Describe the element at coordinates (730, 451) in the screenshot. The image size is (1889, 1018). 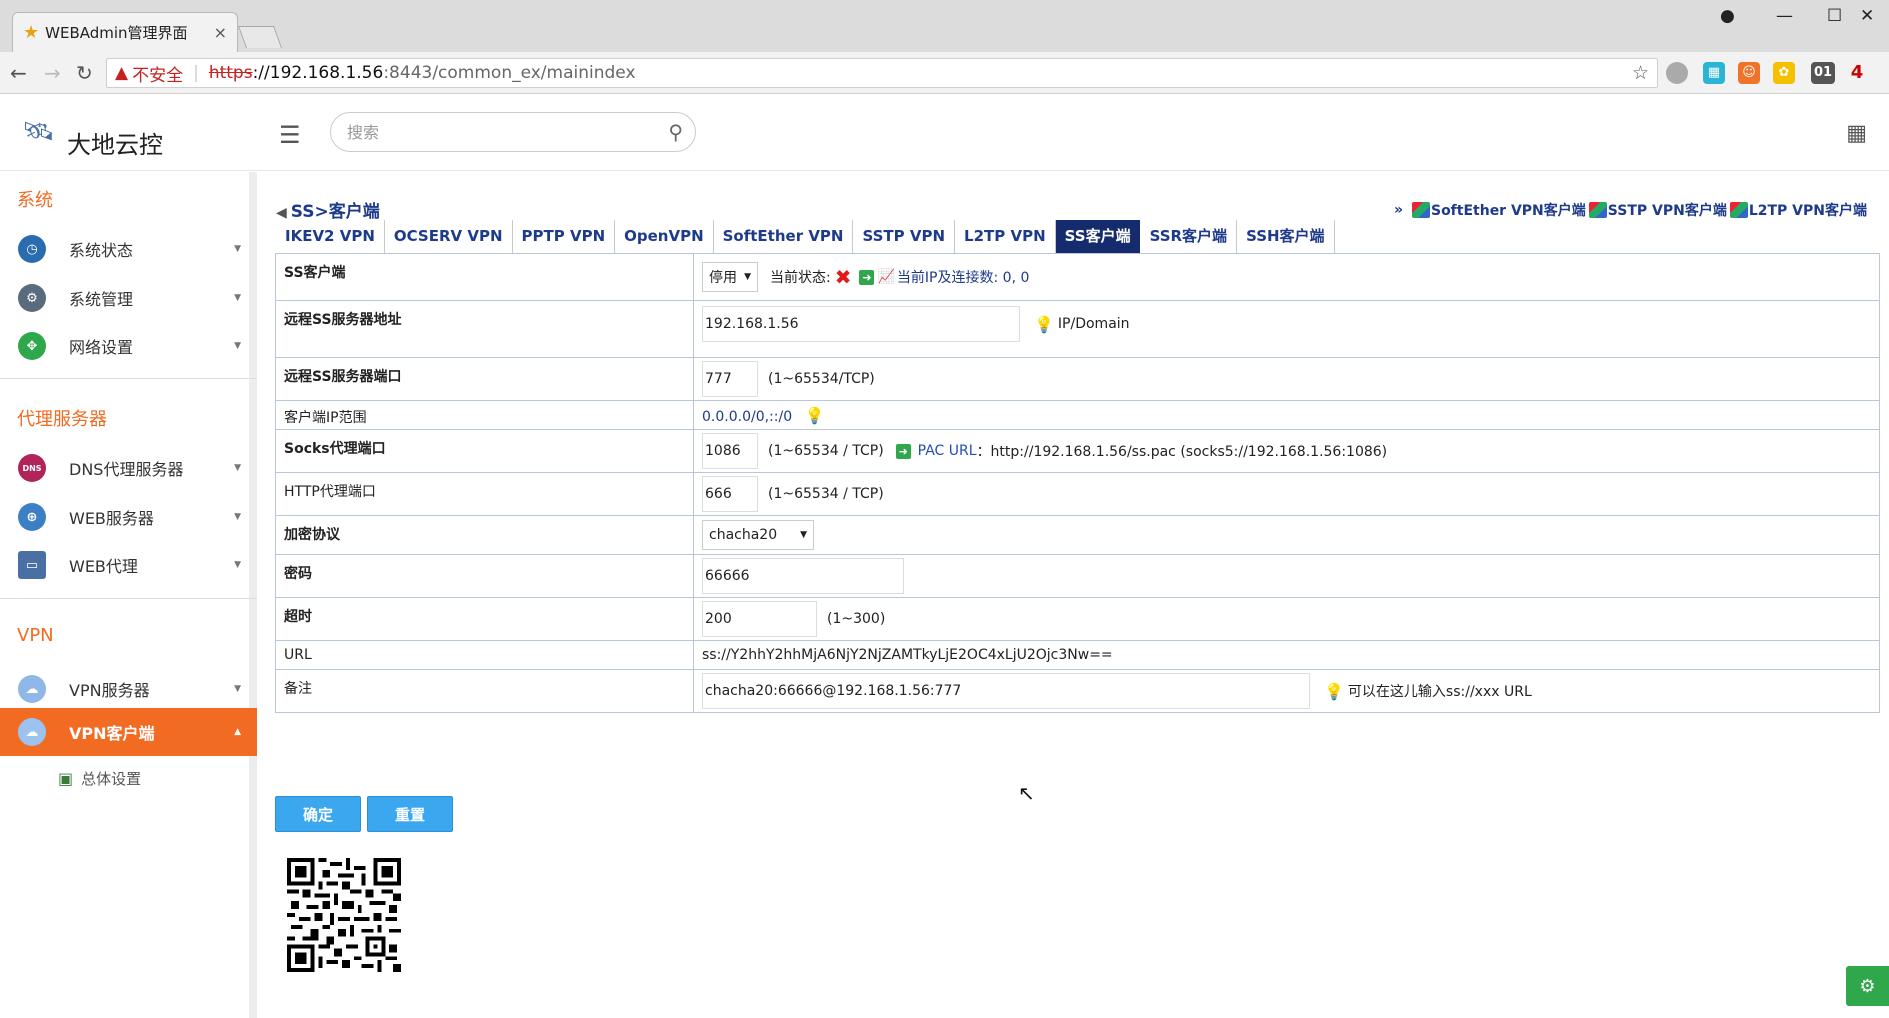
I see `socks-port-input` at that location.